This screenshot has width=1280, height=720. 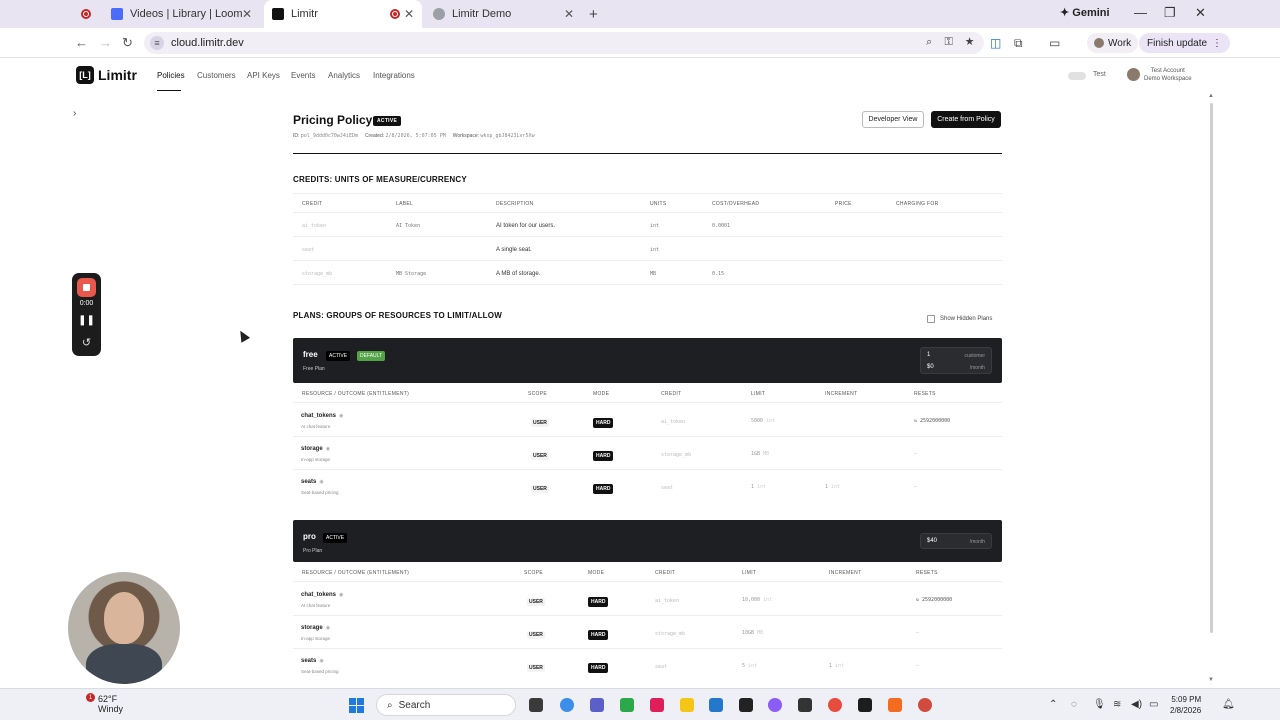 What do you see at coordinates (1185, 705) in the screenshot?
I see `taskbar-clock: 5:09 PM 2/8/2026` at bounding box center [1185, 705].